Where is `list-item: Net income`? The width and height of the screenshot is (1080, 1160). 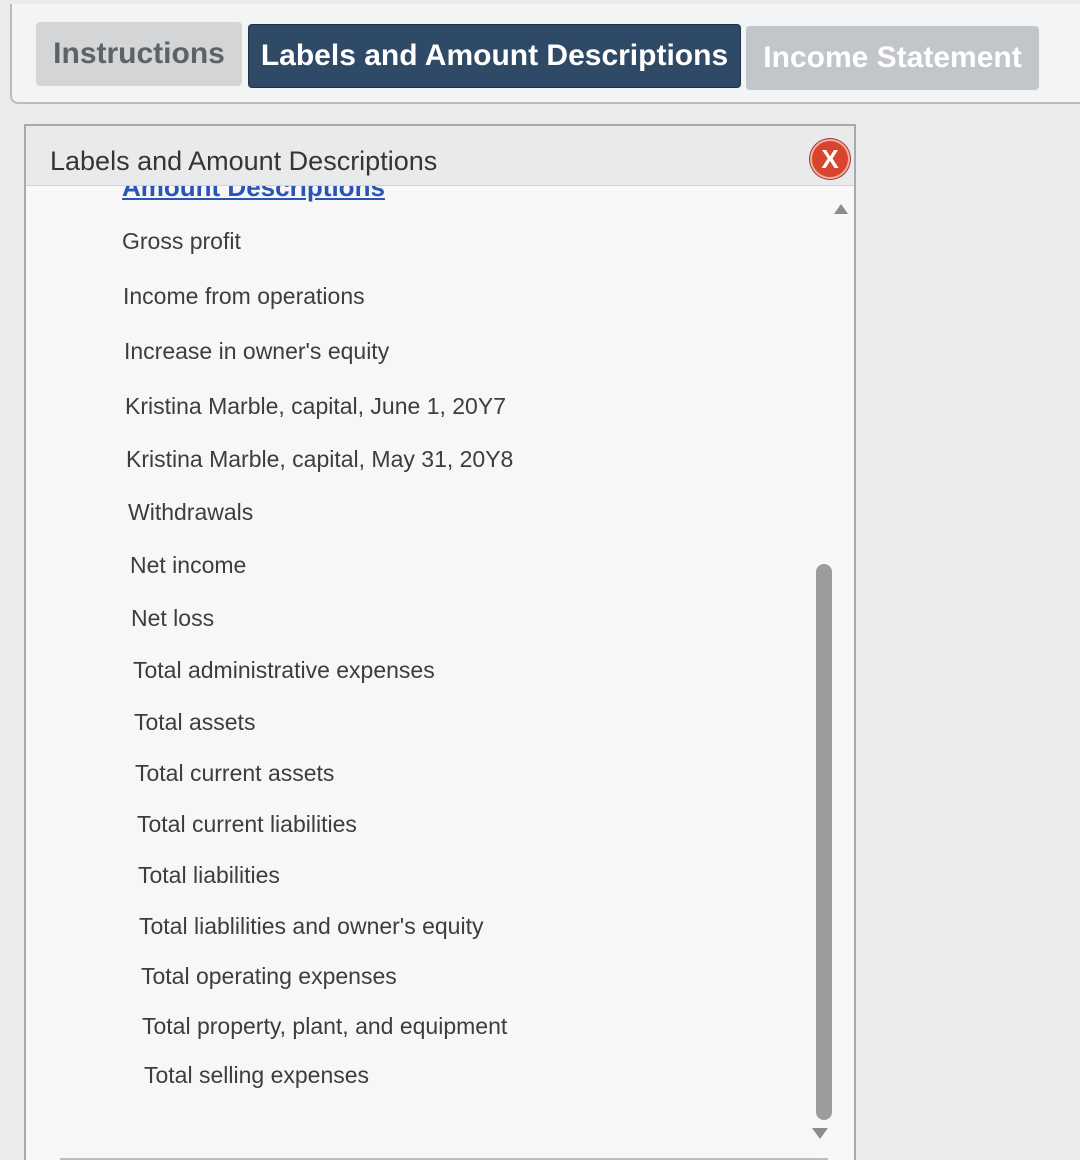 list-item: Net income is located at coordinates (188, 565).